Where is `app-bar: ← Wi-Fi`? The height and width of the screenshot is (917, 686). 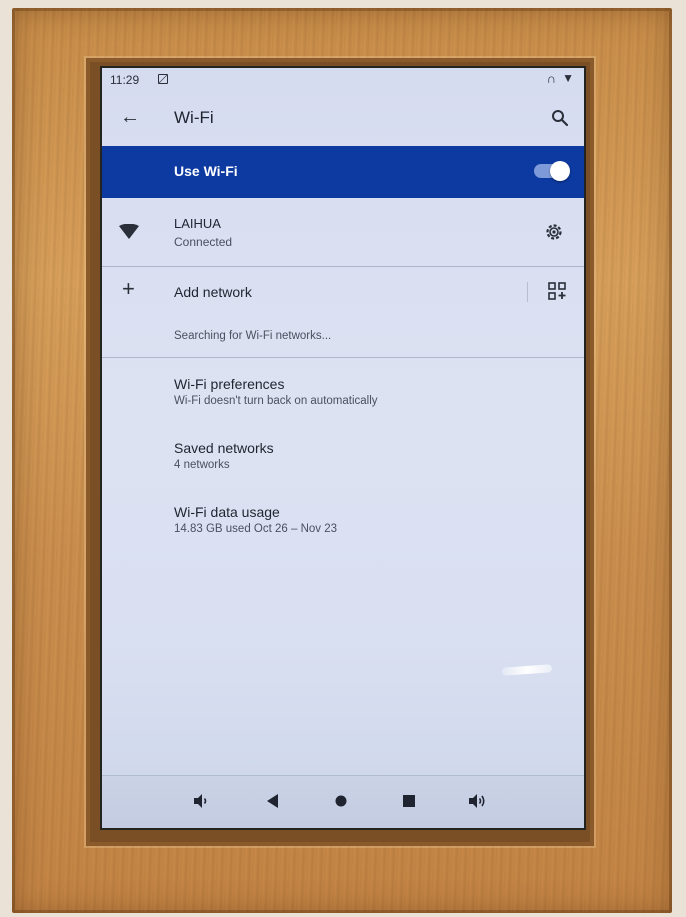
app-bar: ← Wi-Fi is located at coordinates (343, 118).